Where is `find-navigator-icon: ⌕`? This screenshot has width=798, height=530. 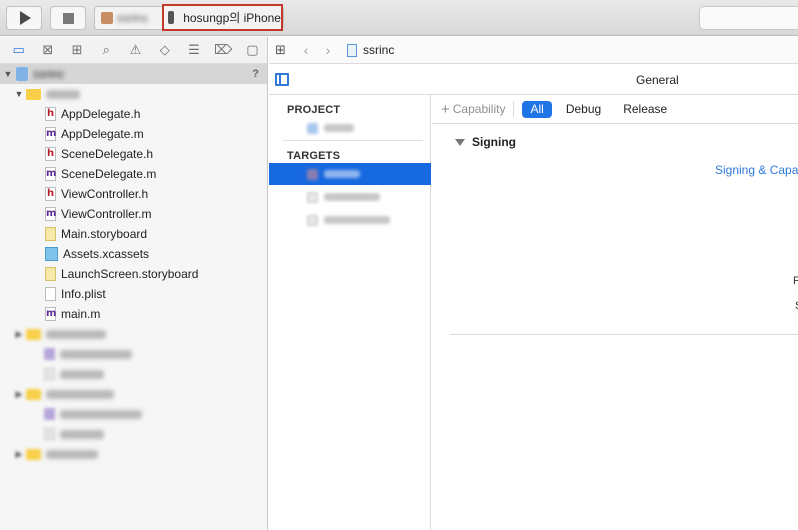
find-navigator-icon: ⌕ is located at coordinates (106, 50).